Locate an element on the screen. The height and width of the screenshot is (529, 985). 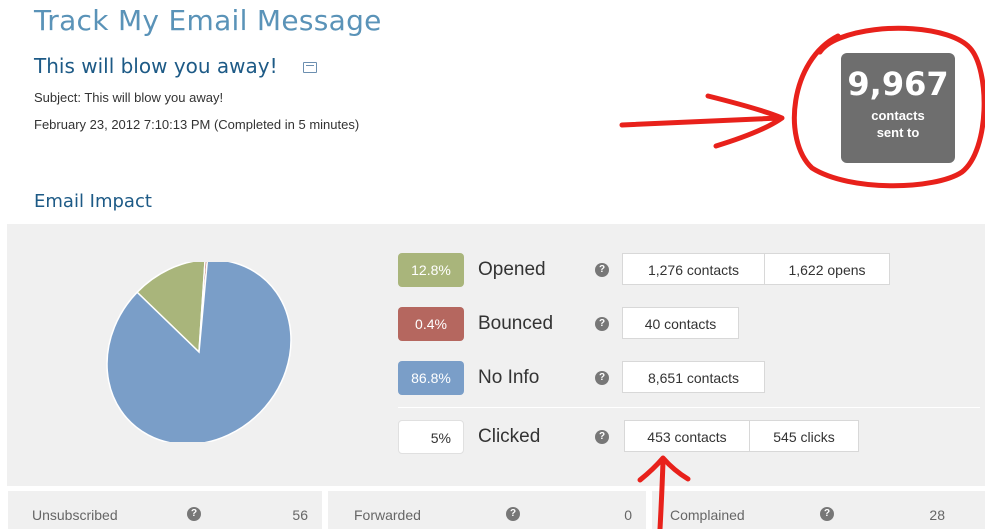
opened-label: Opened is located at coordinates (512, 269).